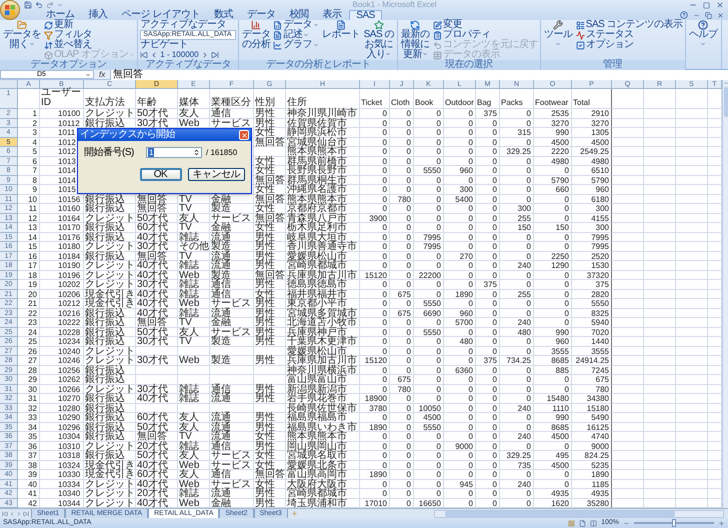  I want to click on logo-icon, so click(10, 10).